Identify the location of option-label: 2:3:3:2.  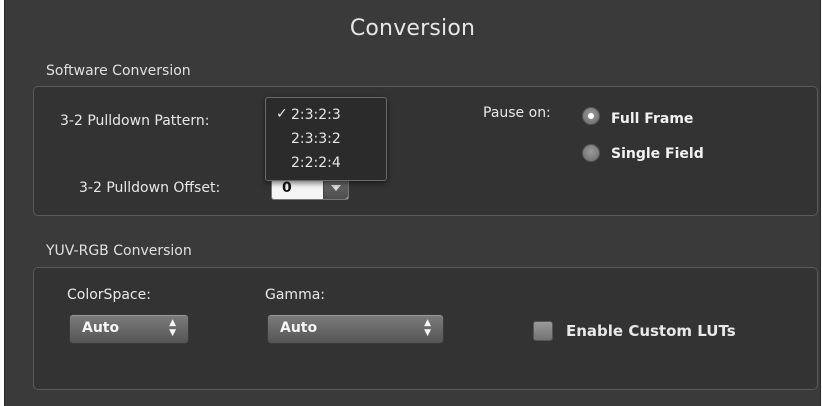
(316, 139).